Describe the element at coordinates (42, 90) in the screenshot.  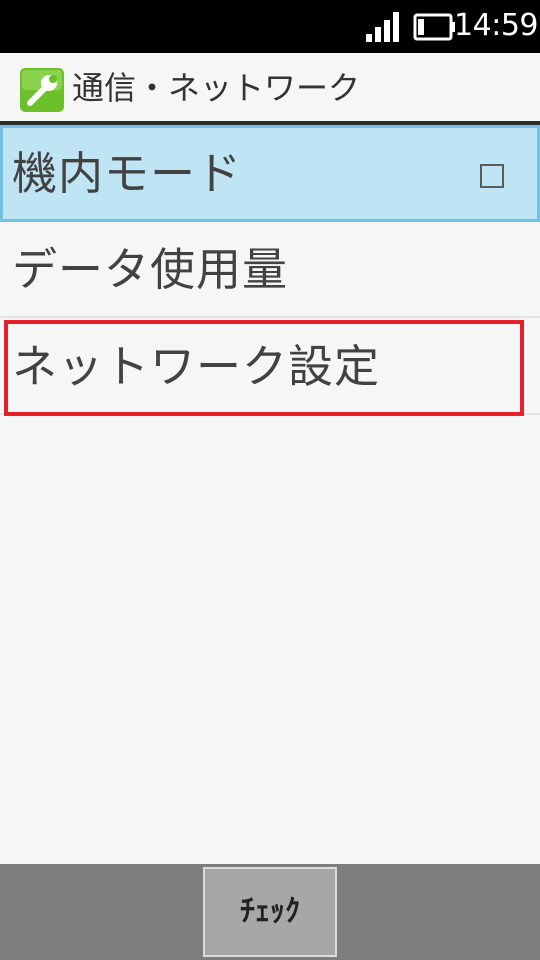
I see `wrench-icon` at that location.